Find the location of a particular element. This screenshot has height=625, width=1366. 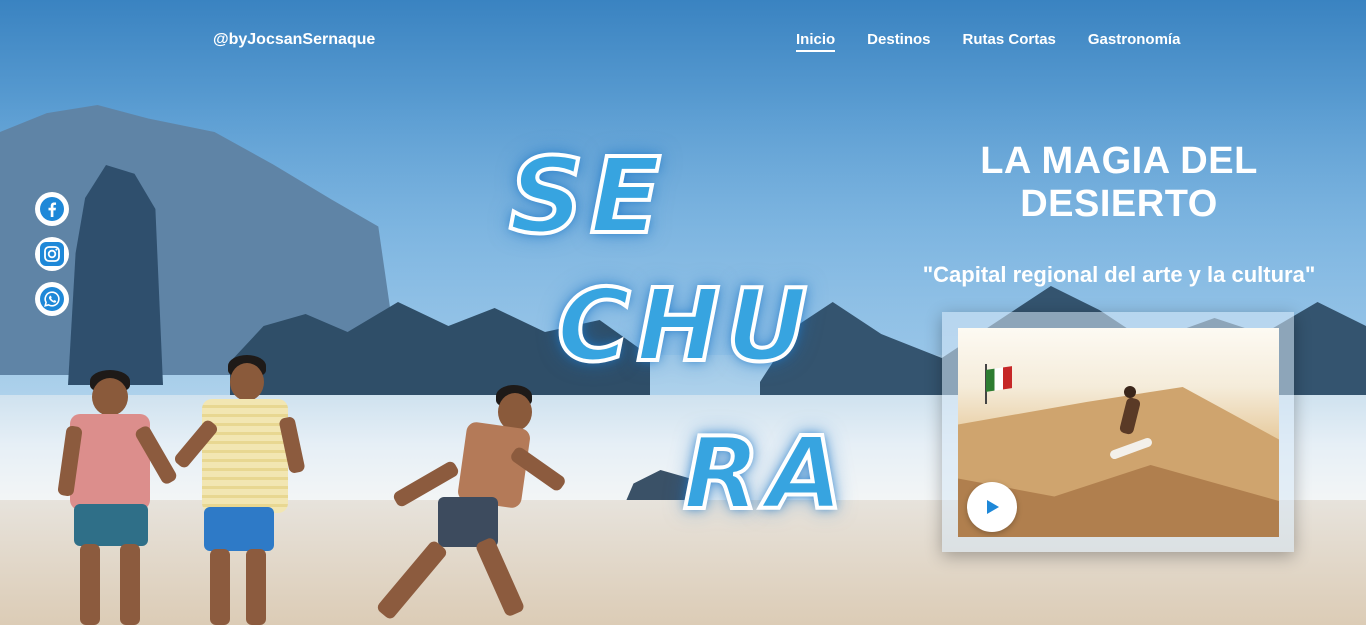

site-brand: @byJocsanSernaque is located at coordinates (294, 40).